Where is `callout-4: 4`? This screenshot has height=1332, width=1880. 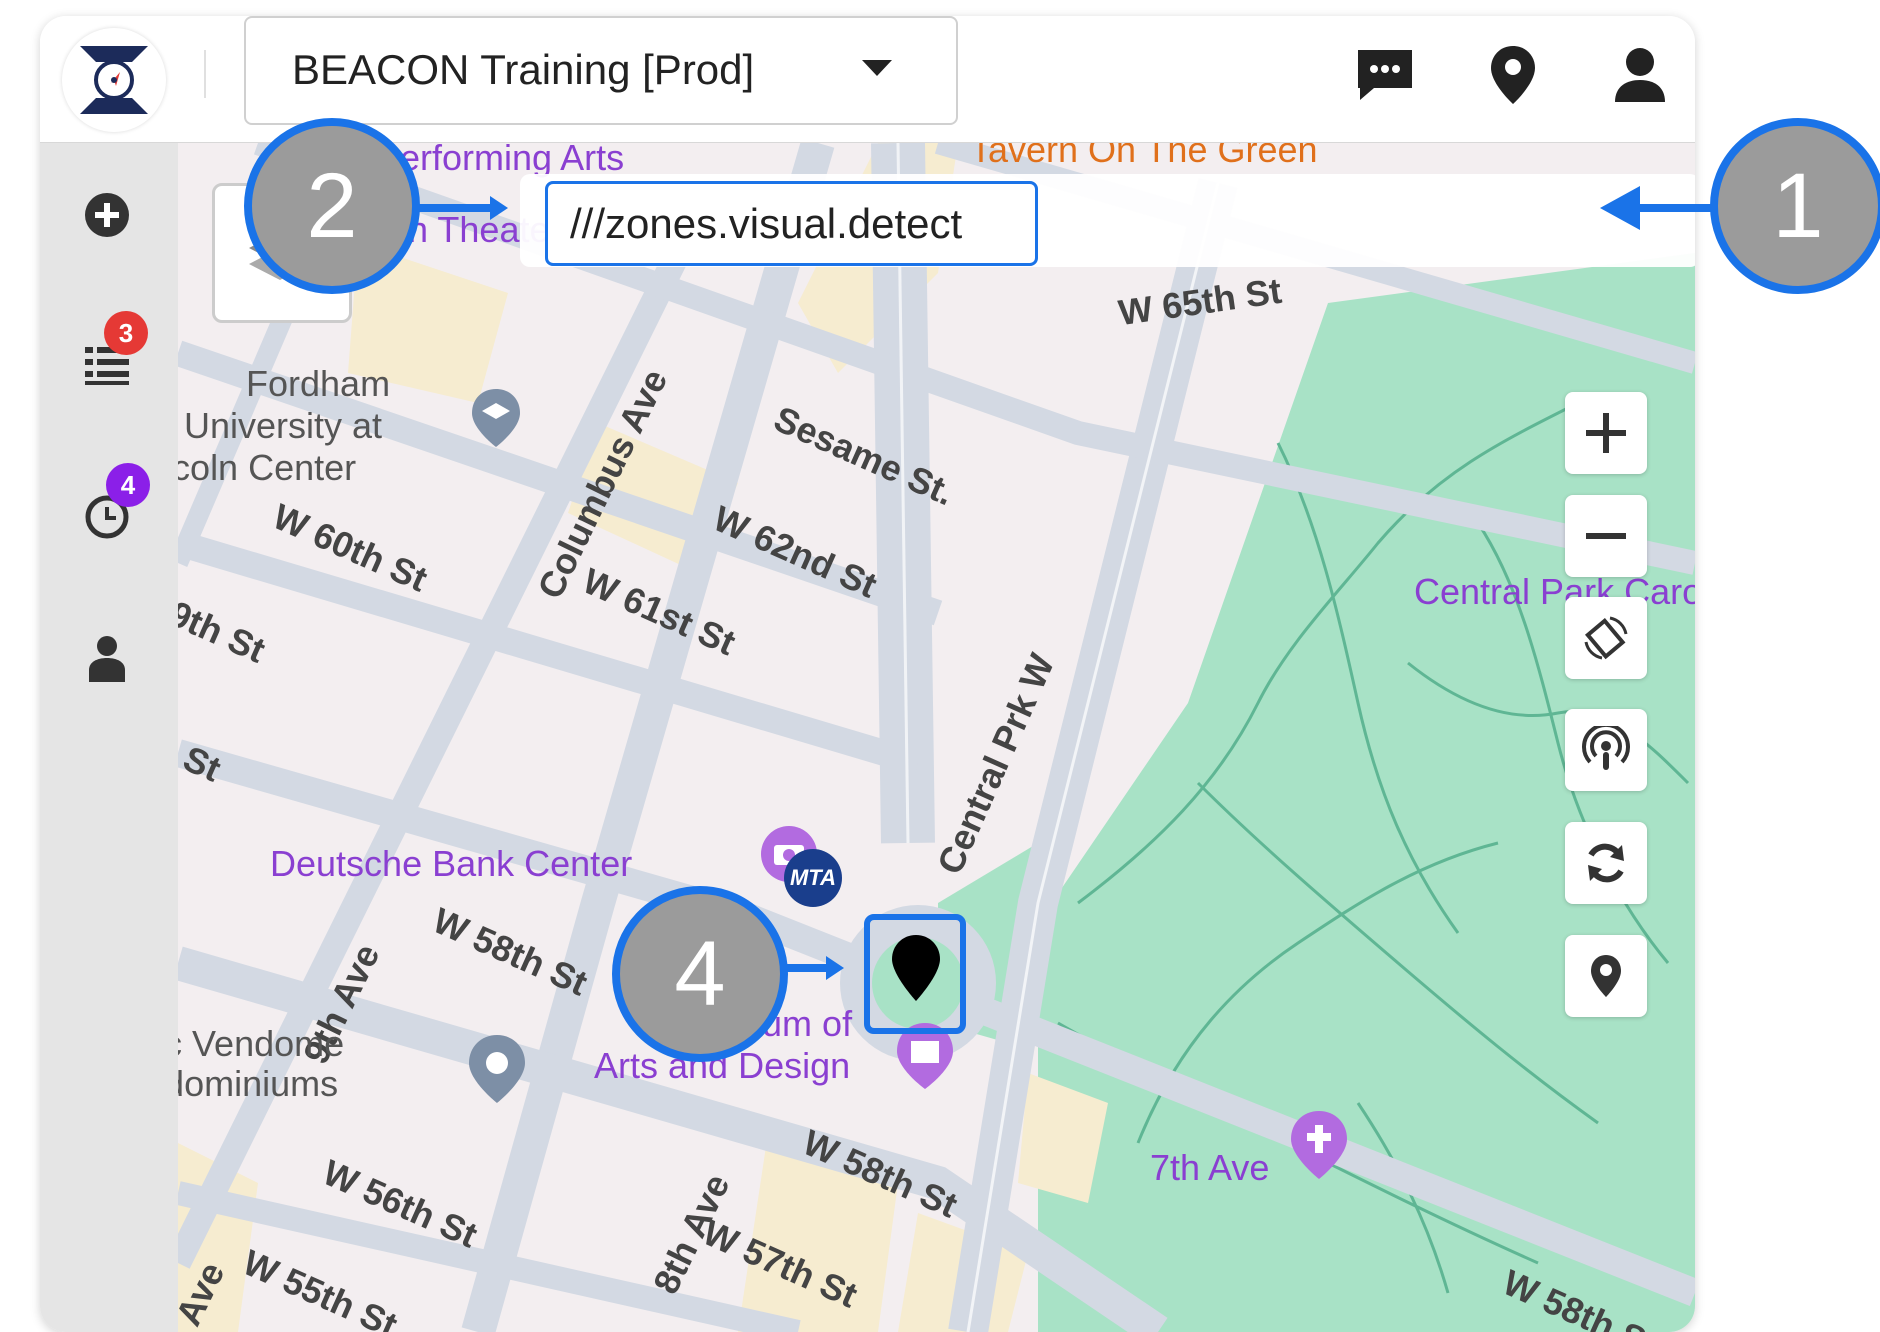 callout-4: 4 is located at coordinates (700, 974).